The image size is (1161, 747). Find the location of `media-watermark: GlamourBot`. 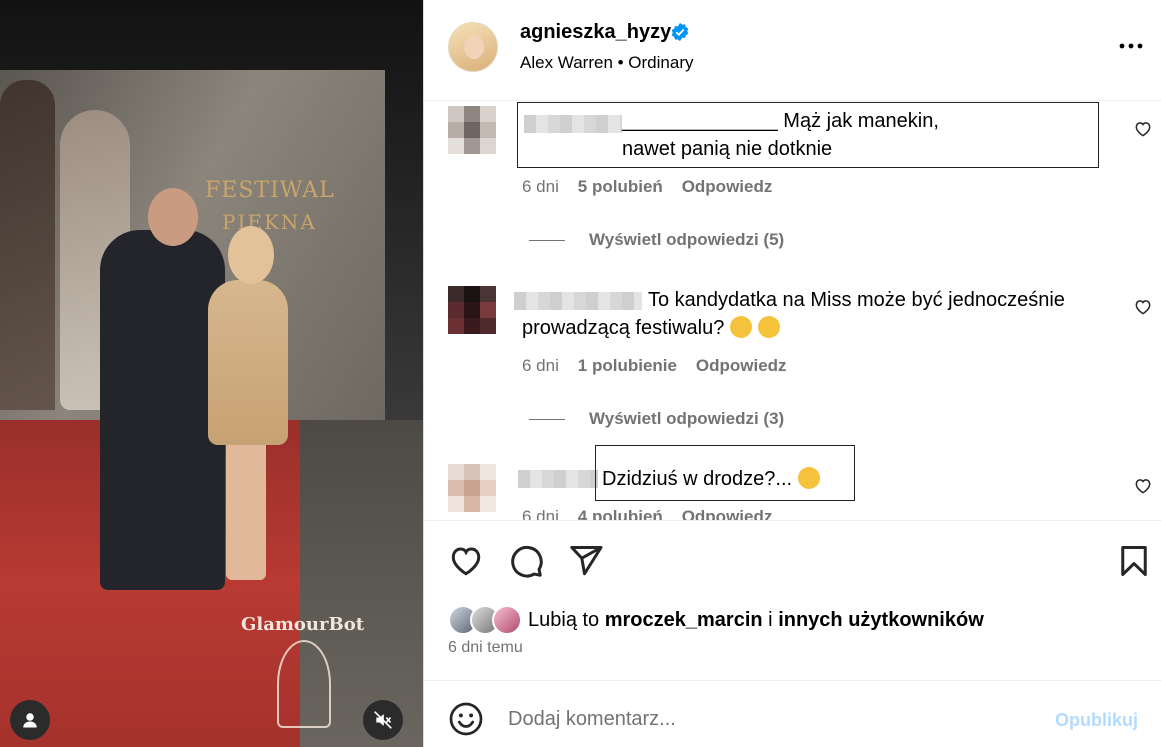

media-watermark: GlamourBot is located at coordinates (303, 624).